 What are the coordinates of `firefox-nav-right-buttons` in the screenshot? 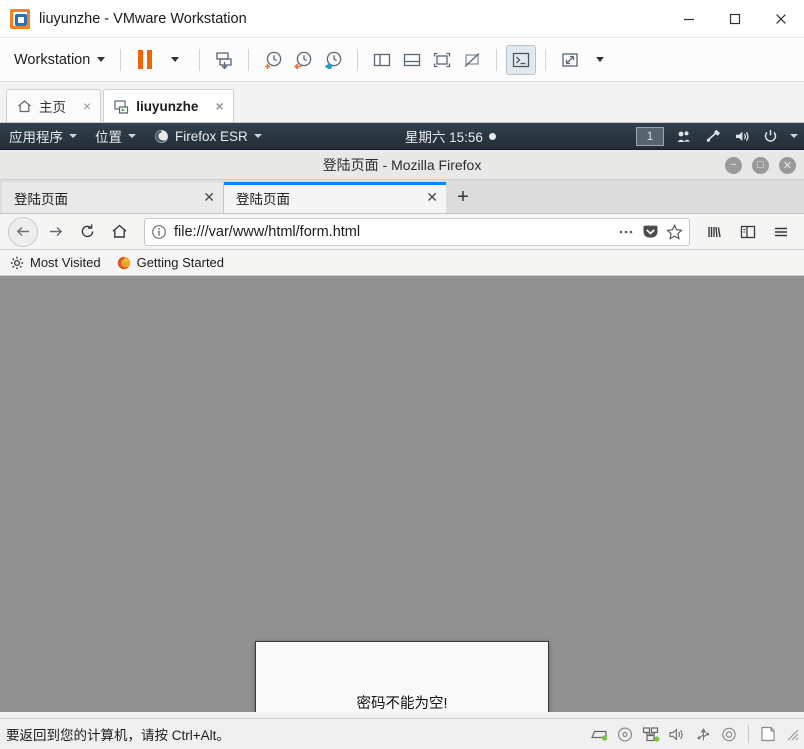 It's located at (748, 232).